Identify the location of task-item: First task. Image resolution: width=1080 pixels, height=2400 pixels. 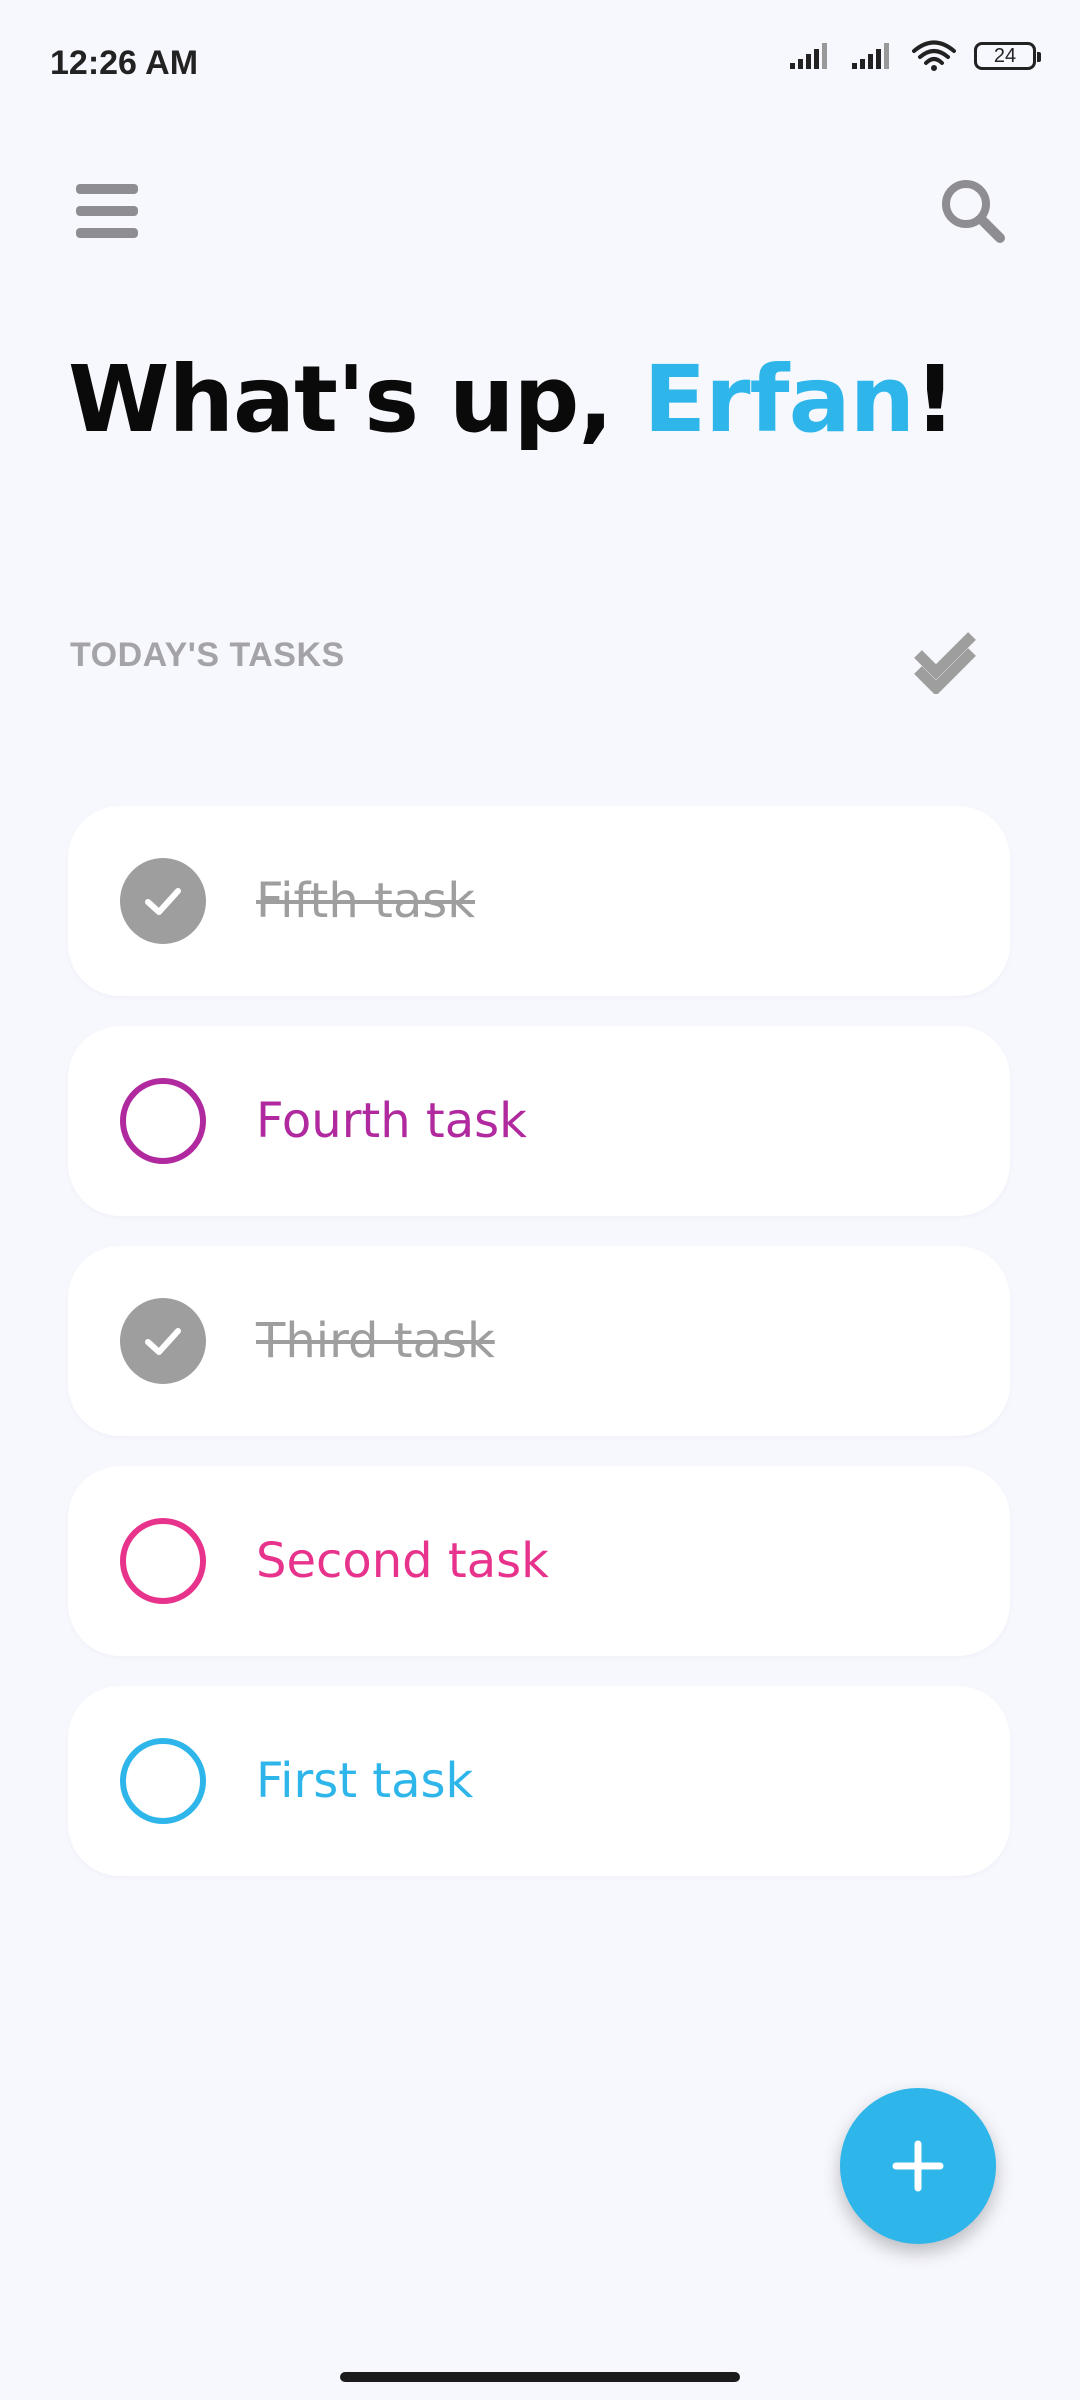
(539, 1781).